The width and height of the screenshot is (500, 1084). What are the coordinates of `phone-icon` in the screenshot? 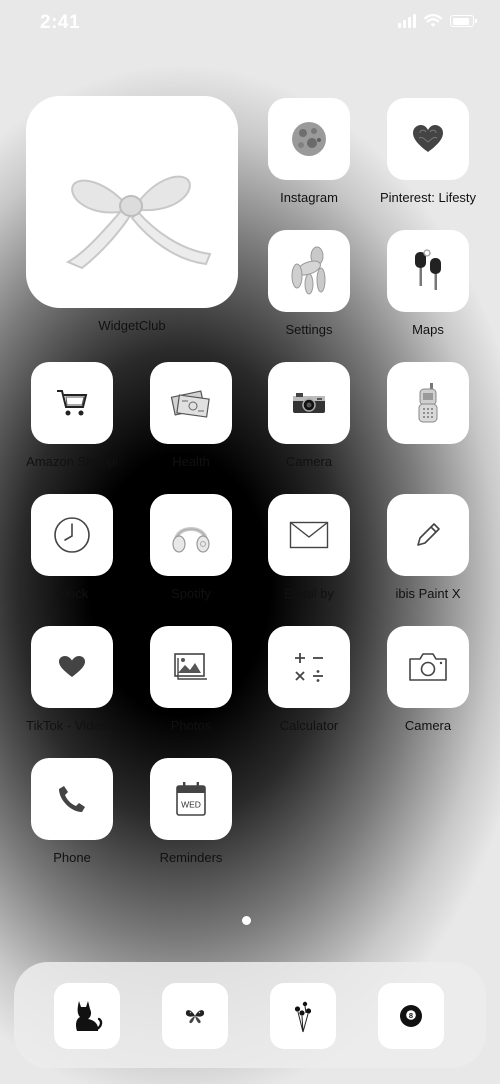 It's located at (72, 799).